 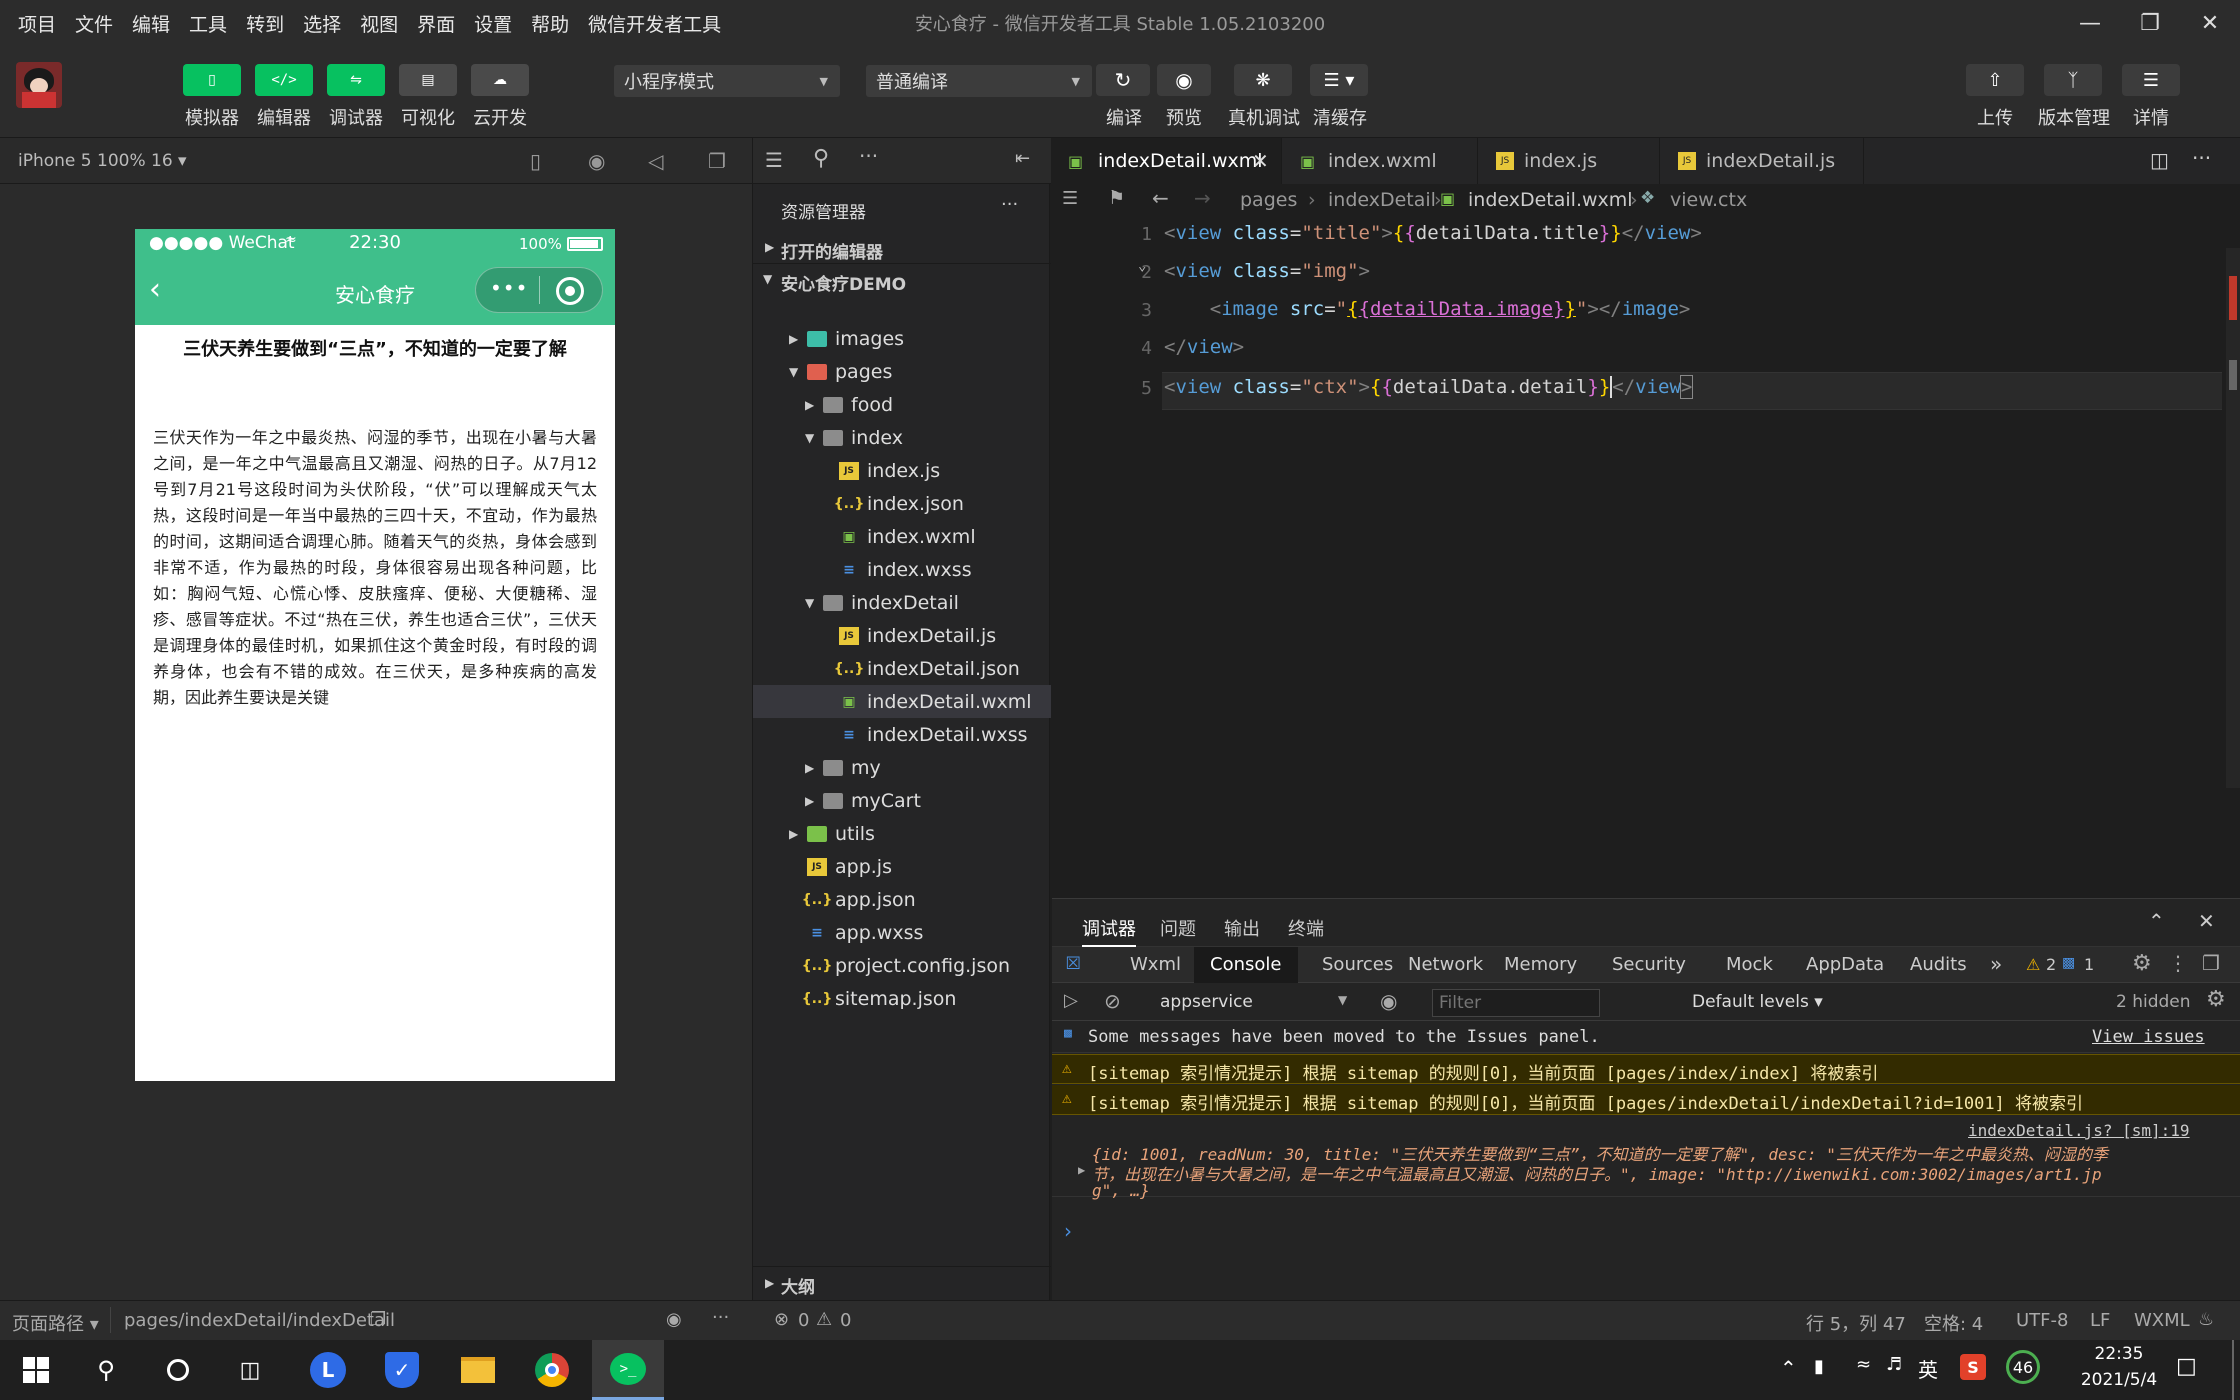 What do you see at coordinates (2148, 1037) in the screenshot?
I see `view-issues-link: View issues` at bounding box center [2148, 1037].